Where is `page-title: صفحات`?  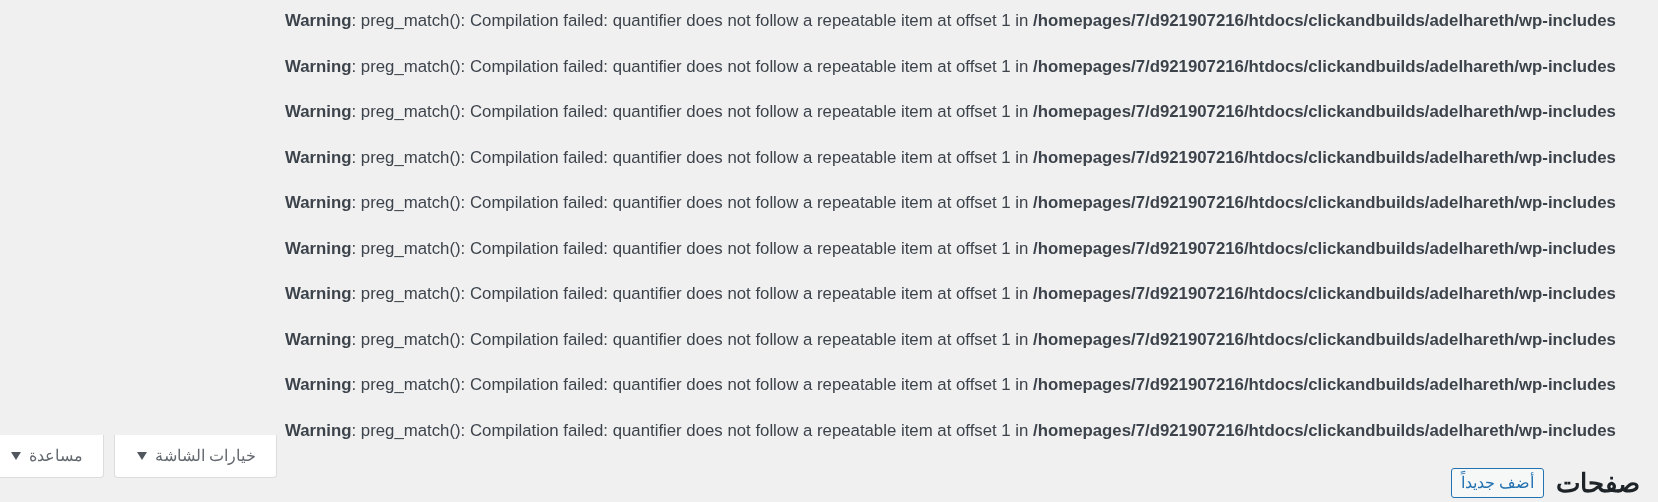 page-title: صفحات is located at coordinates (1598, 483).